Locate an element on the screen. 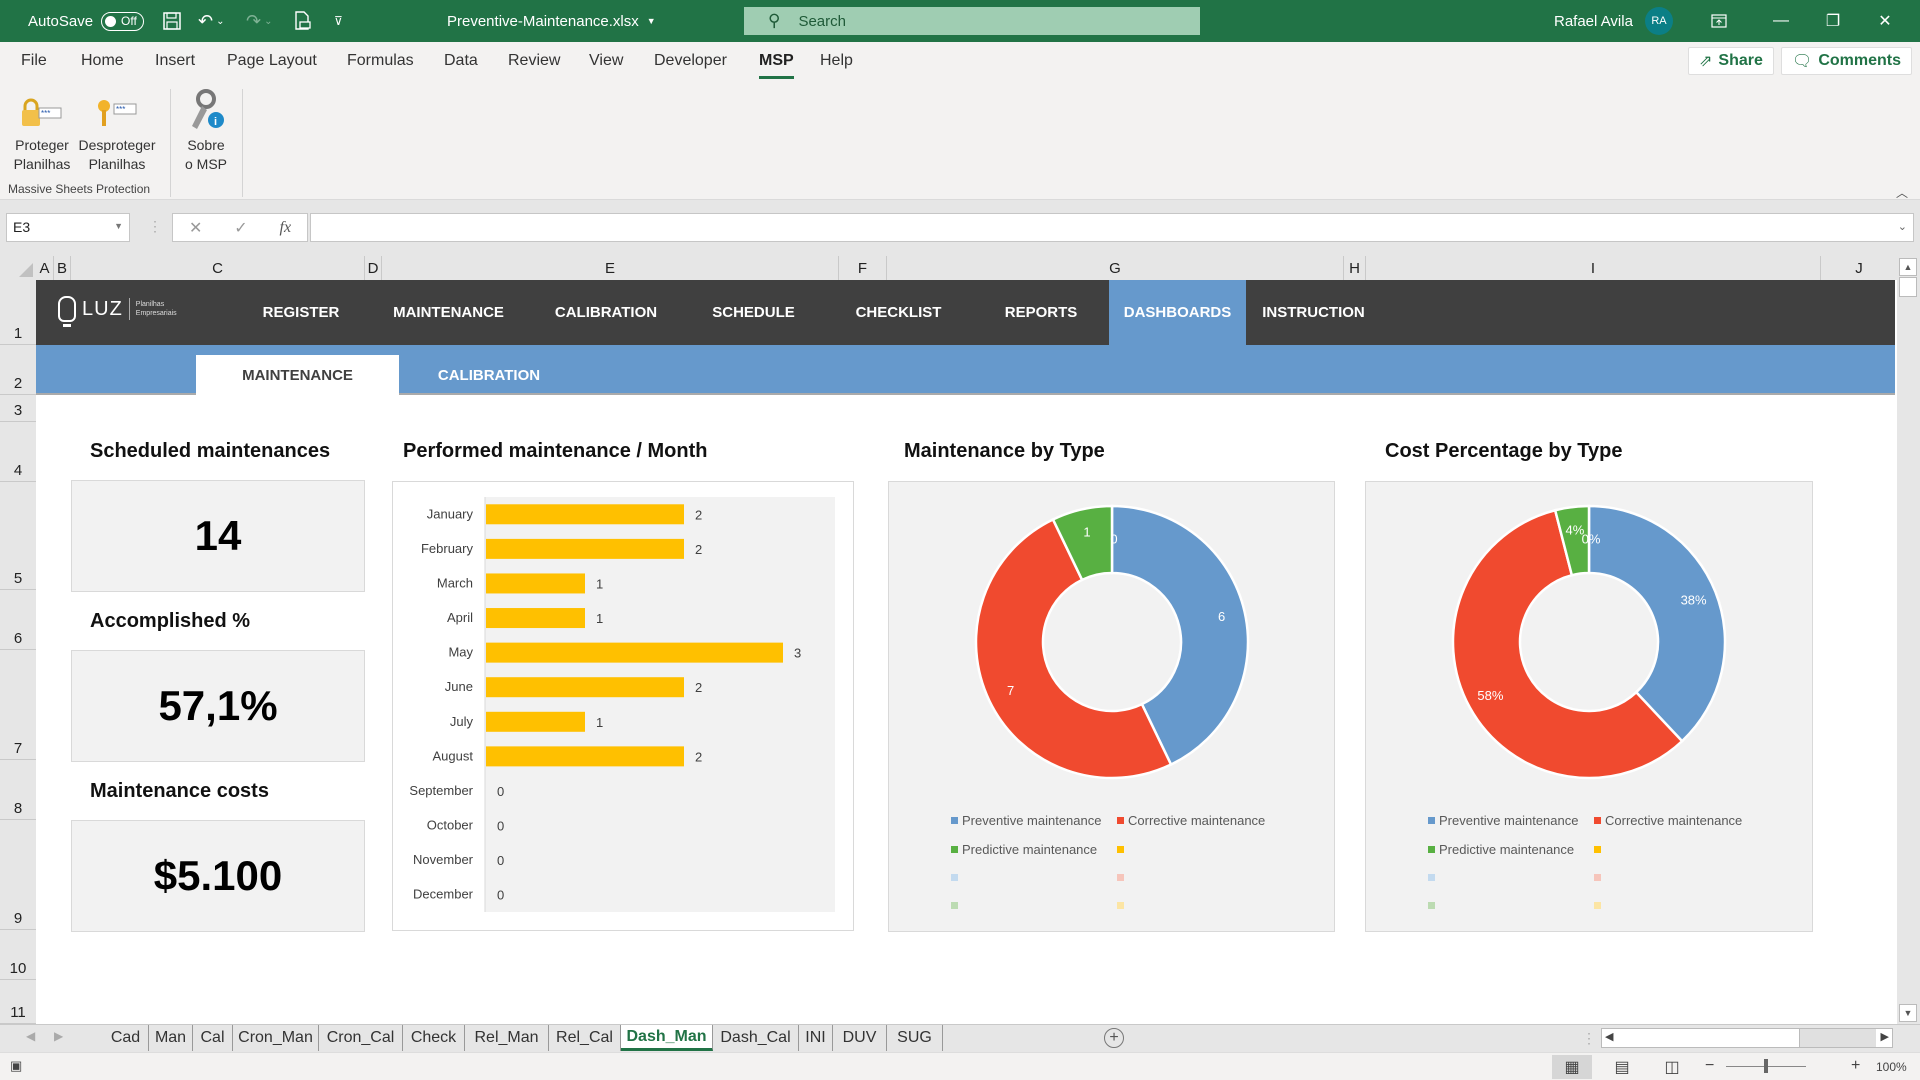  formula-input: ⌄ is located at coordinates (1112, 227).